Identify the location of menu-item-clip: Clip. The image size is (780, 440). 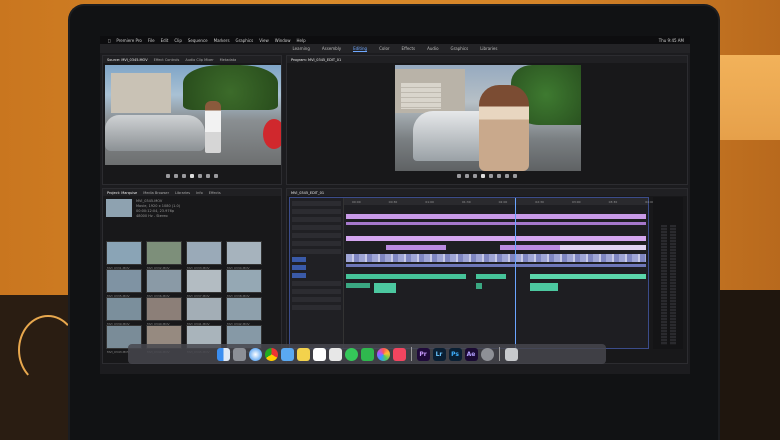
(178, 40).